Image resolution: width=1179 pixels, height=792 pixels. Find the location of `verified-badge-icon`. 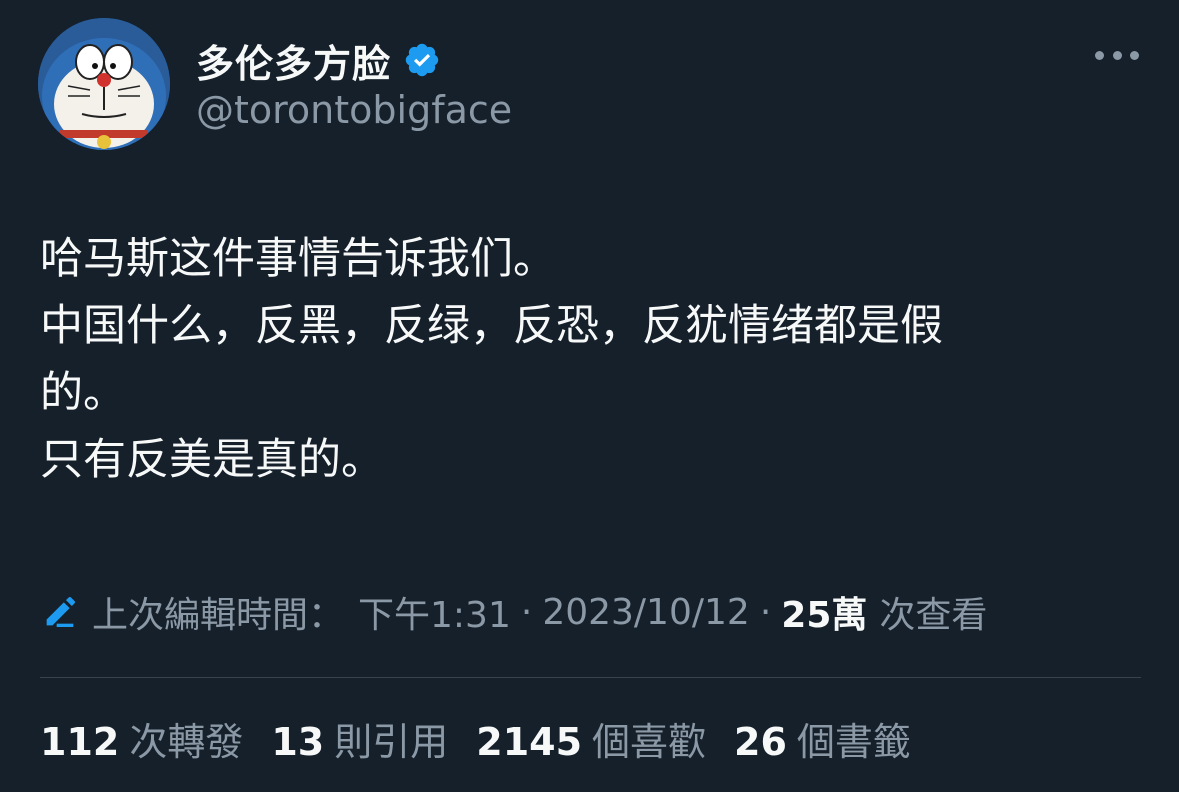

verified-badge-icon is located at coordinates (422, 60).